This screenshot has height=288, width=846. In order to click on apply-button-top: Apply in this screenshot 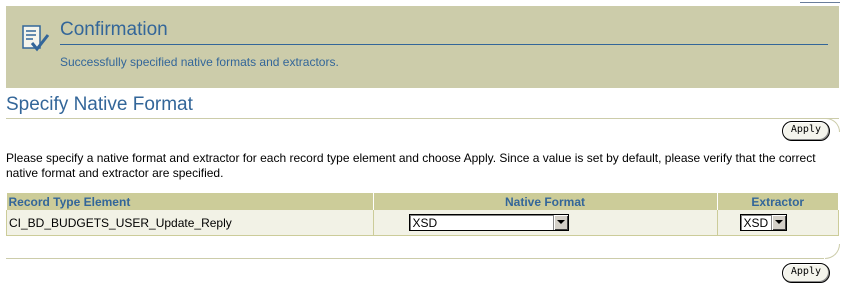, I will do `click(805, 131)`.